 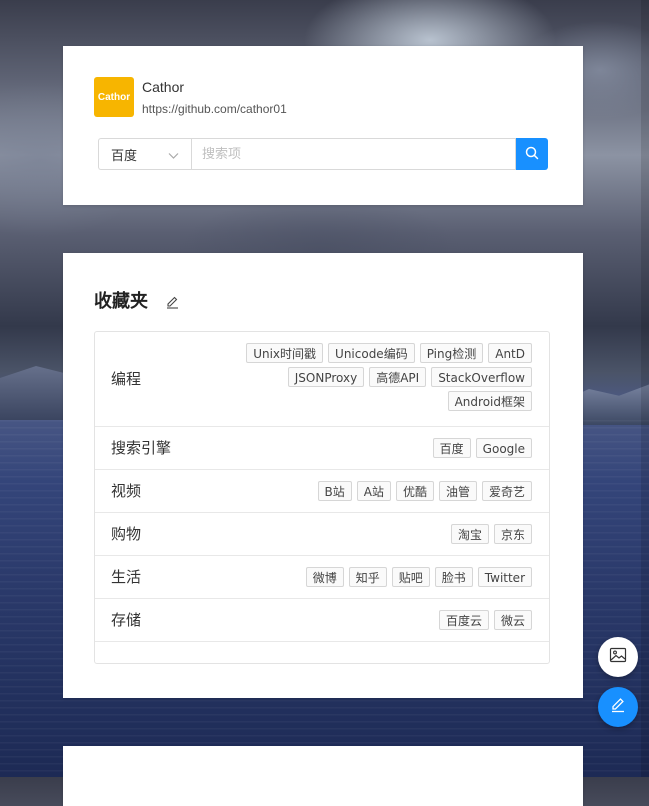 I want to click on tag-list: 百度 Google, so click(x=482, y=448).